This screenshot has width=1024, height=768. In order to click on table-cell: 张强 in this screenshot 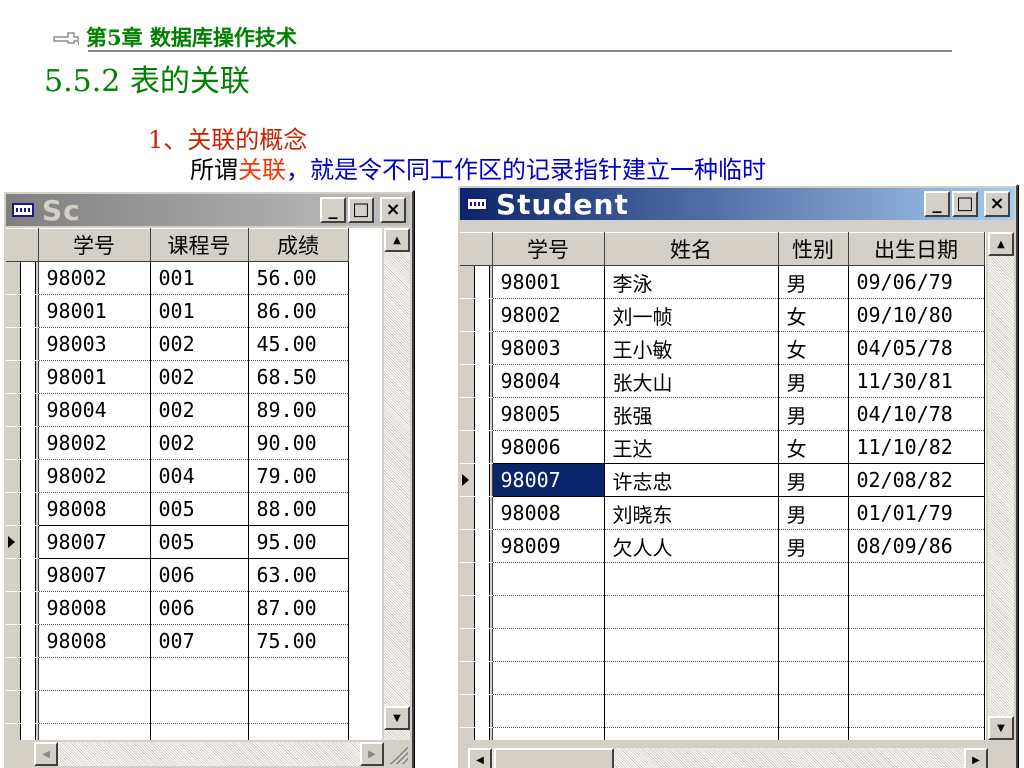, I will do `click(691, 414)`.